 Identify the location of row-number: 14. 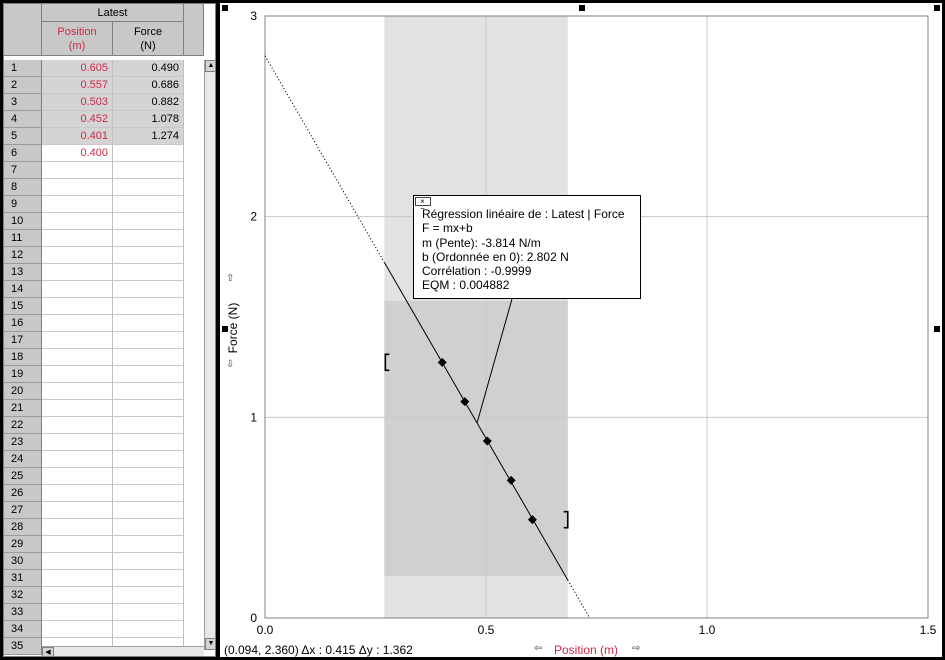
(23, 289).